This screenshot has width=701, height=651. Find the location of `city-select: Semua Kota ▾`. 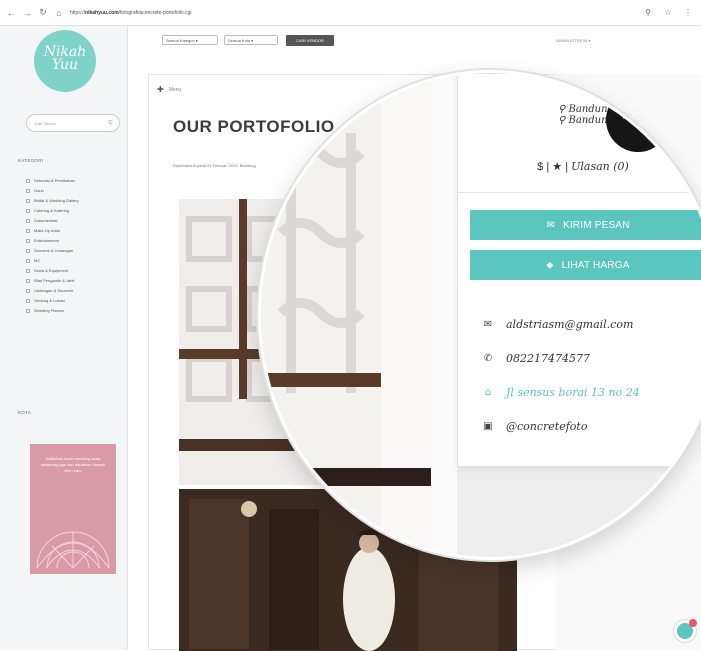

city-select: Semua Kota ▾ is located at coordinates (251, 40).